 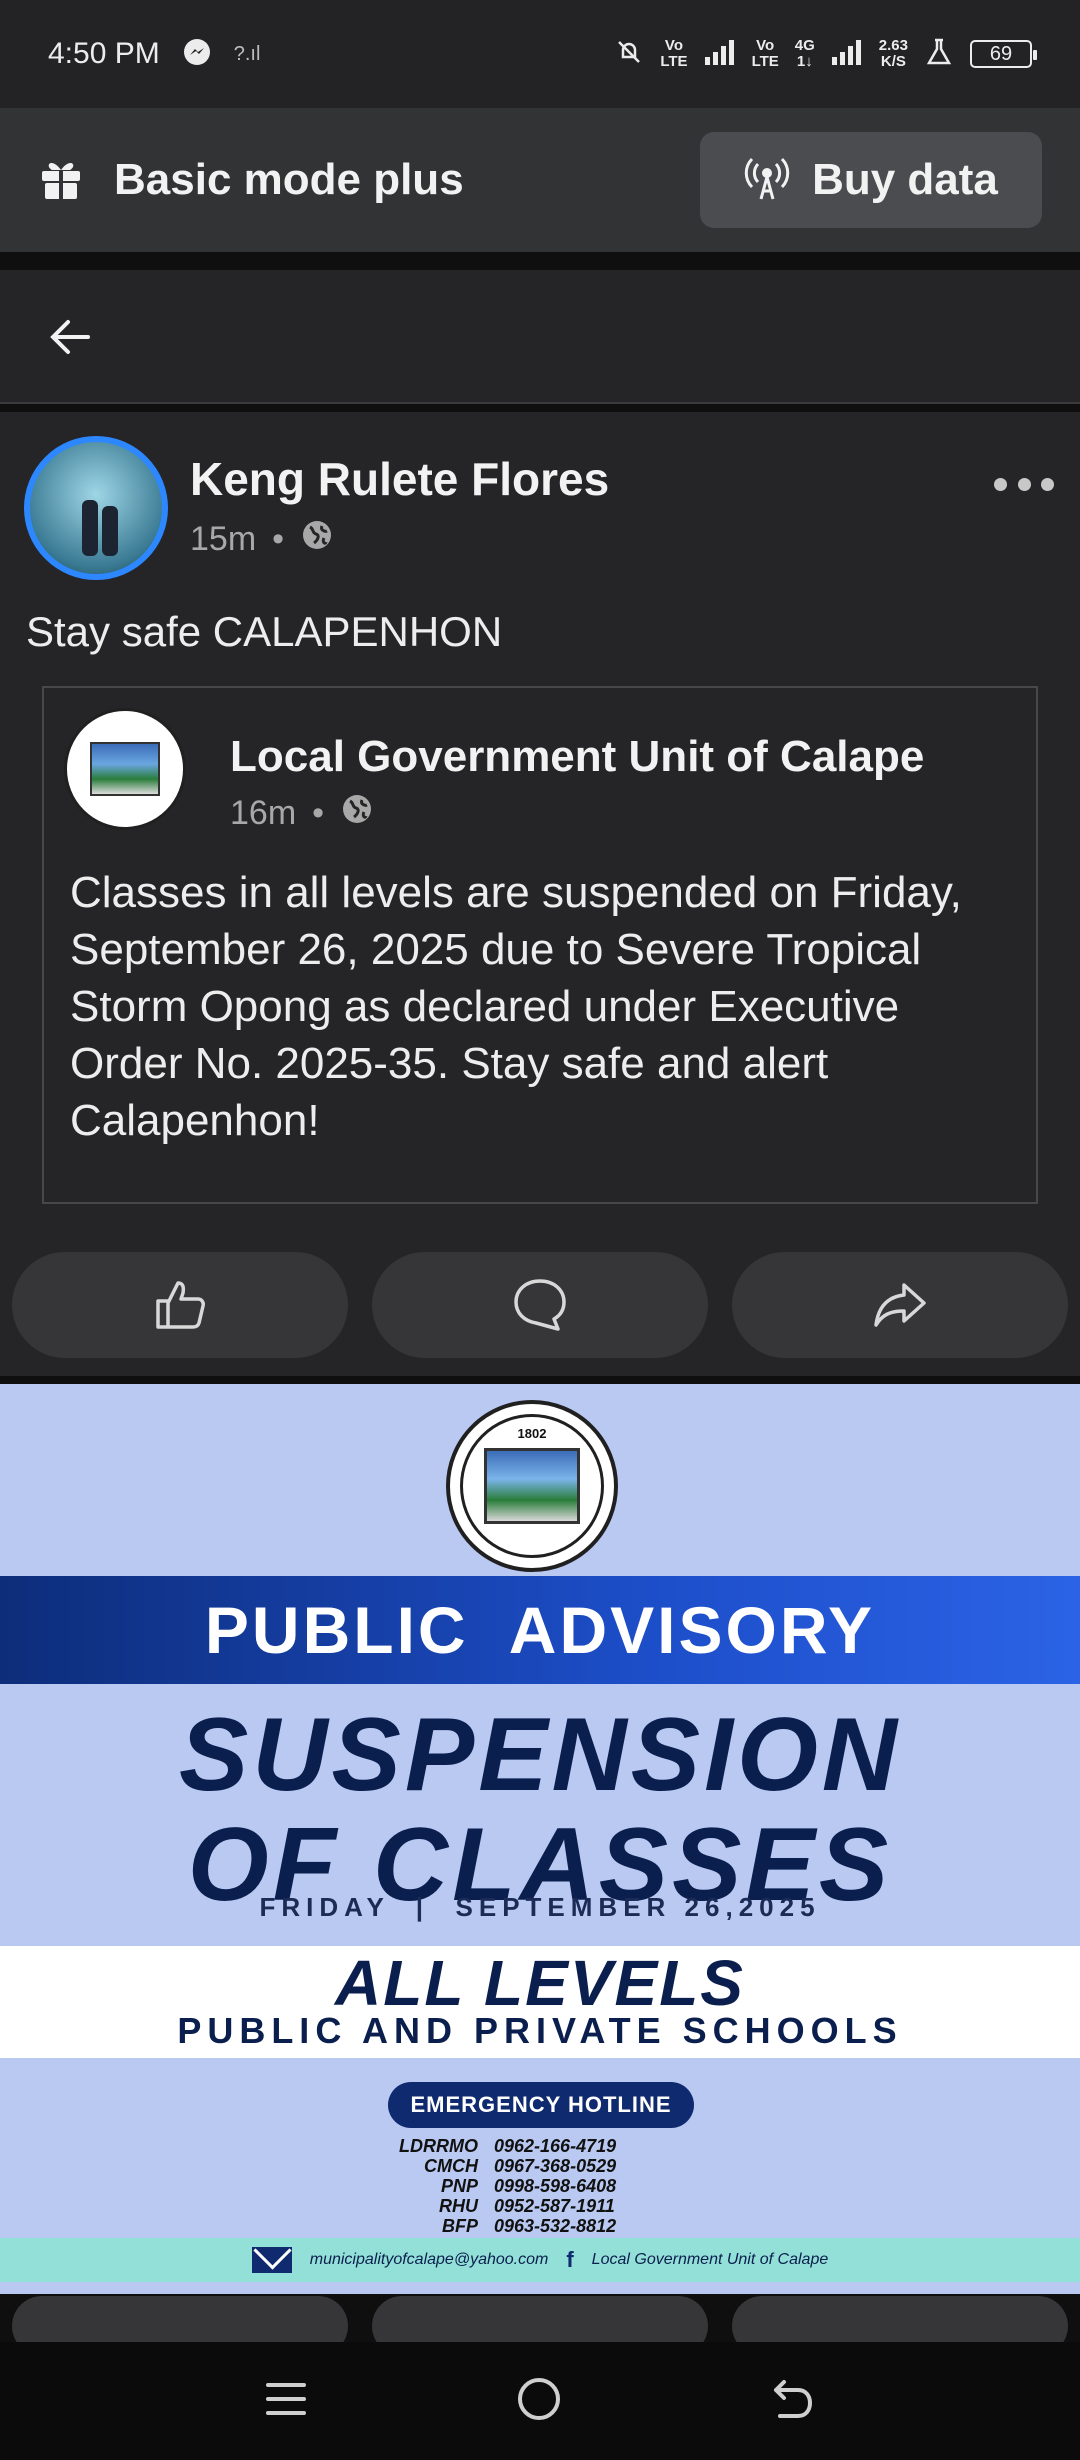 I want to click on volte-1-indicator: Vo LTE, so click(x=674, y=53).